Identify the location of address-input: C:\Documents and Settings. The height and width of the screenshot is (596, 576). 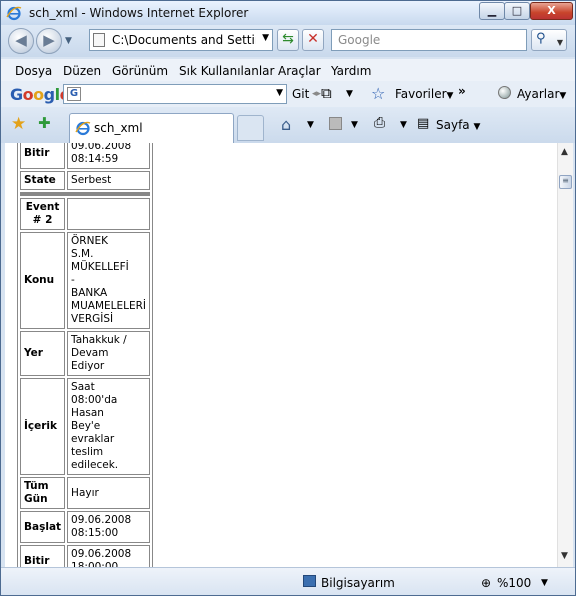
(184, 40).